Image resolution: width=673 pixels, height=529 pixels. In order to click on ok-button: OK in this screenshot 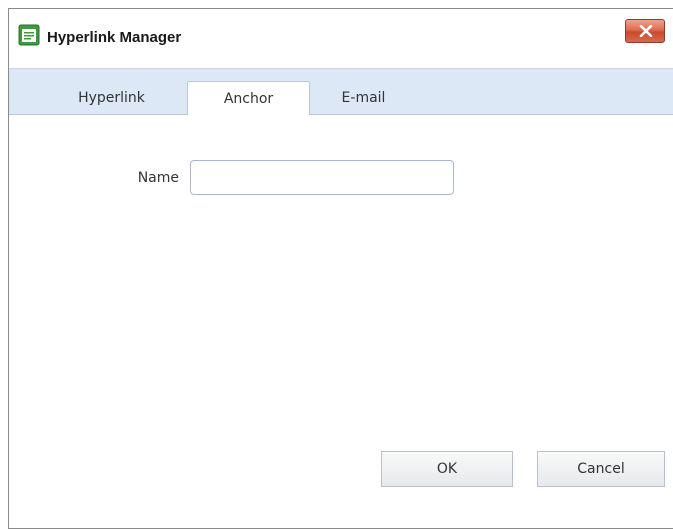, I will do `click(447, 469)`.